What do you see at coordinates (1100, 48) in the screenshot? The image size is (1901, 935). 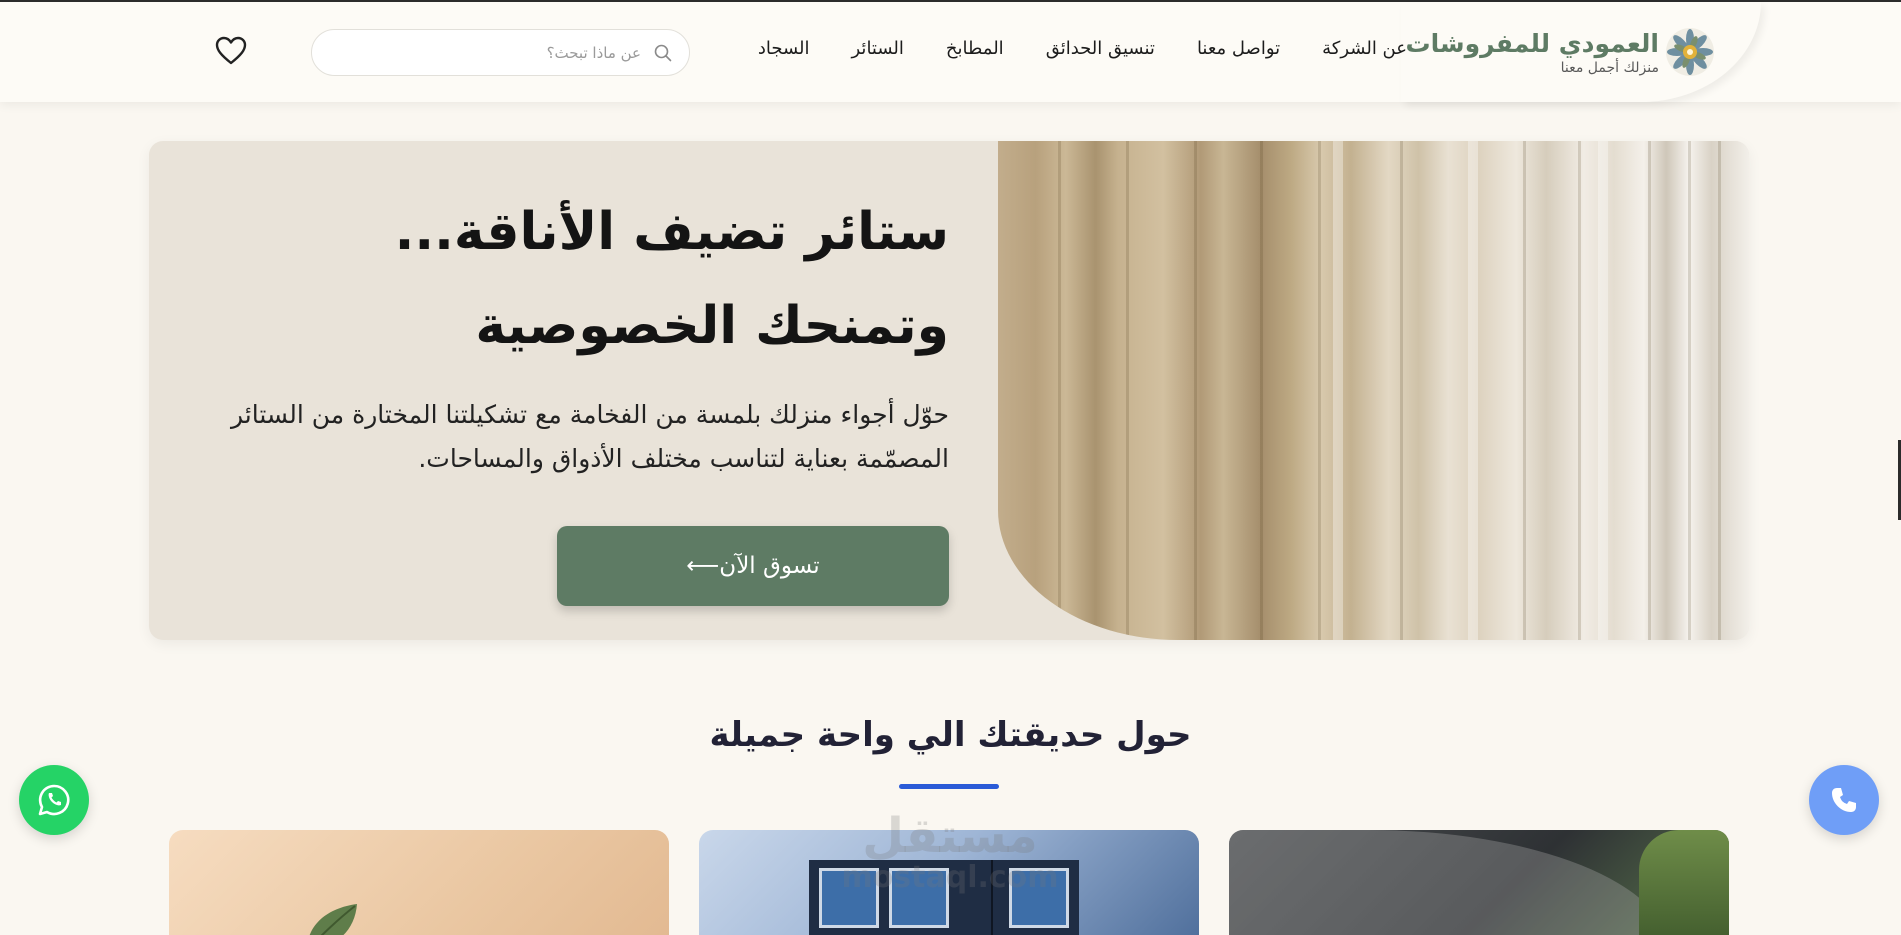 I see `nav-item-landscaping: تنسيق الحدائق` at bounding box center [1100, 48].